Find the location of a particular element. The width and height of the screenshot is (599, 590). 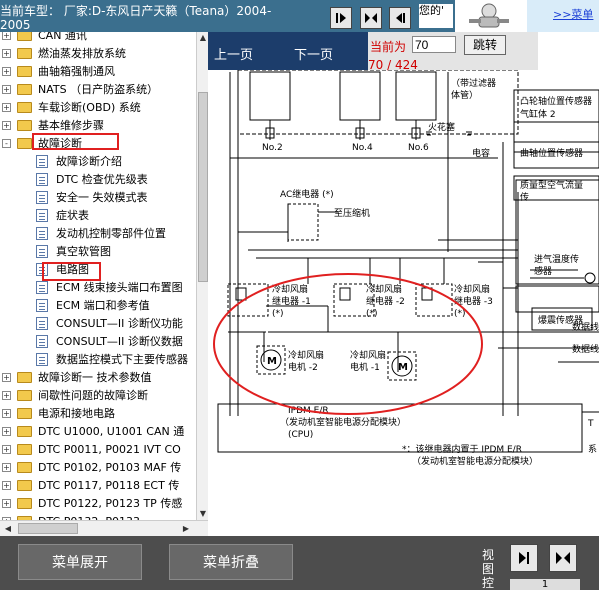

jump-button: 跳转 is located at coordinates (485, 45).